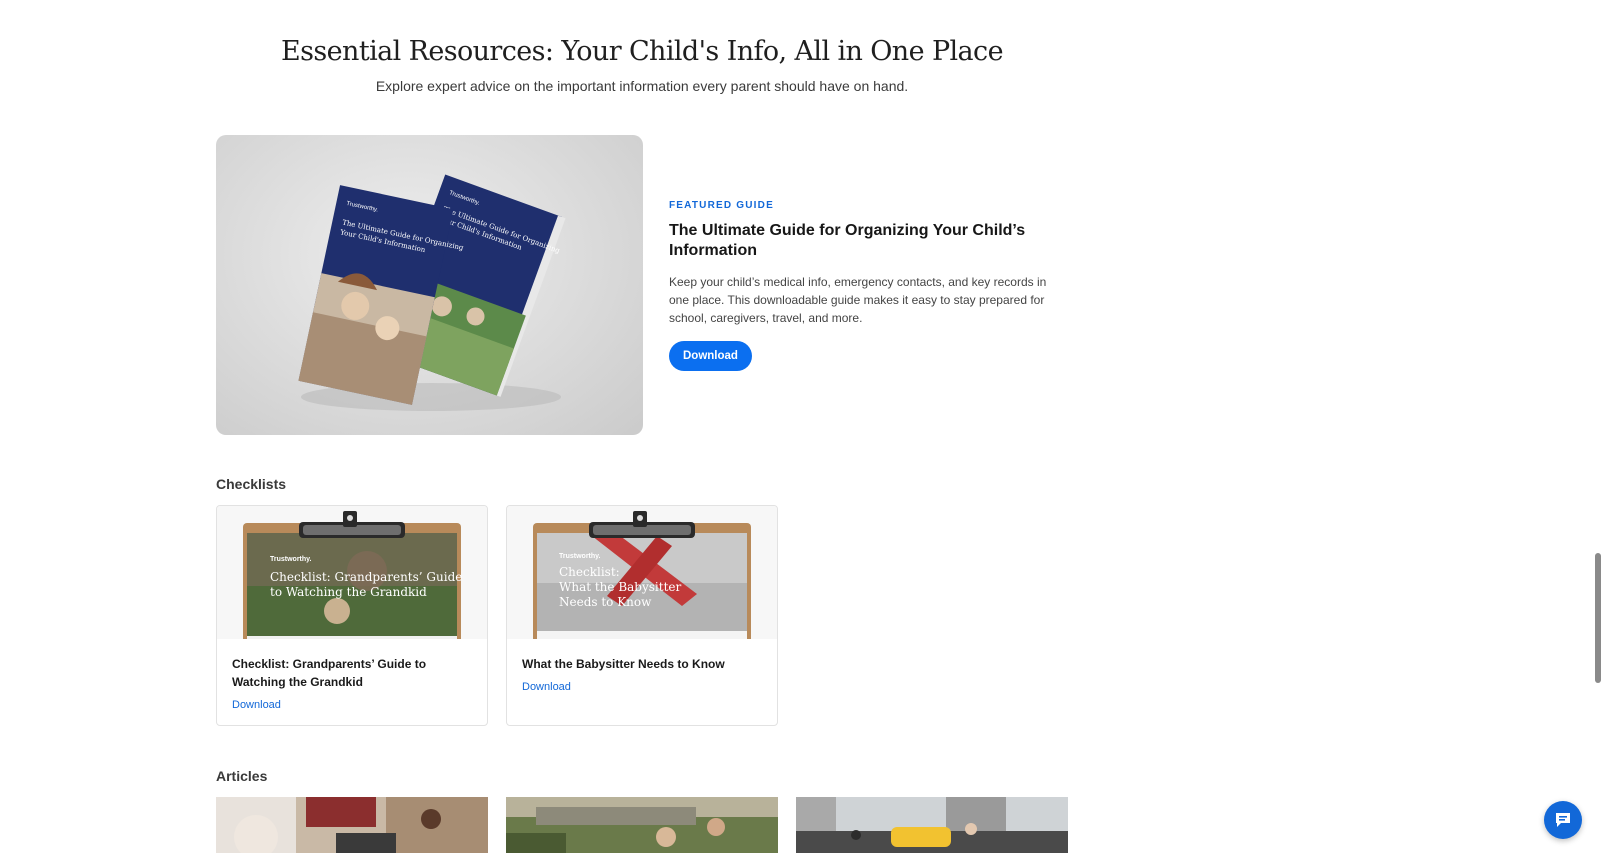  I want to click on checklist-thumb-line: Checklist: Grandparents’ Guide, so click(366, 577).